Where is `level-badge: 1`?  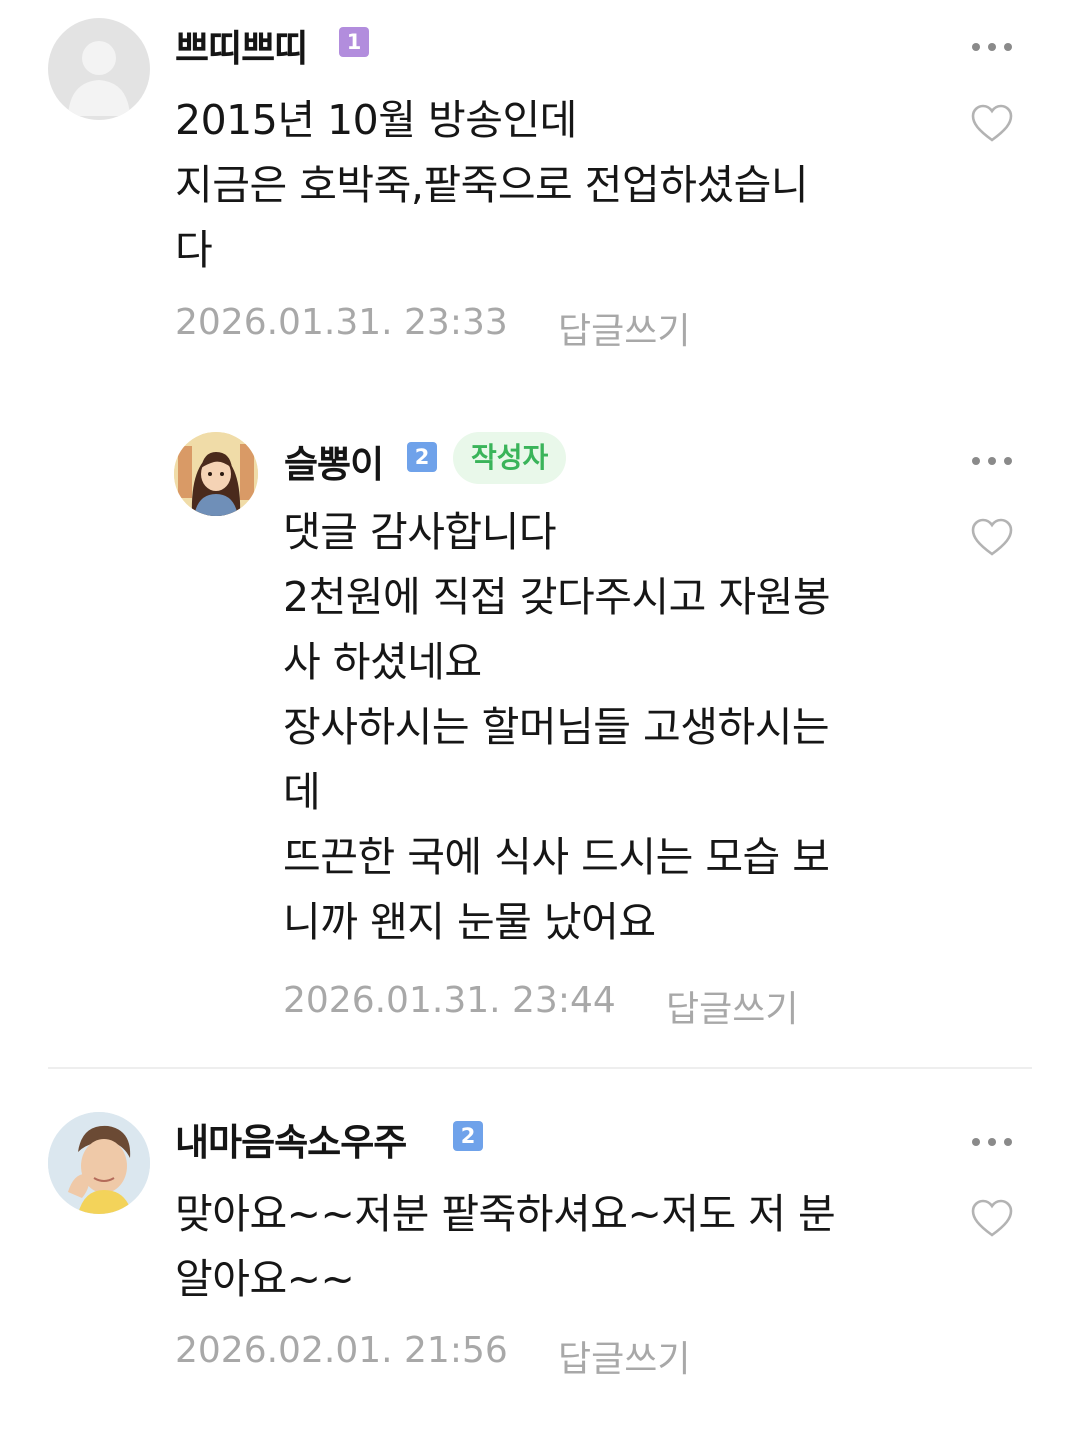 level-badge: 1 is located at coordinates (354, 42).